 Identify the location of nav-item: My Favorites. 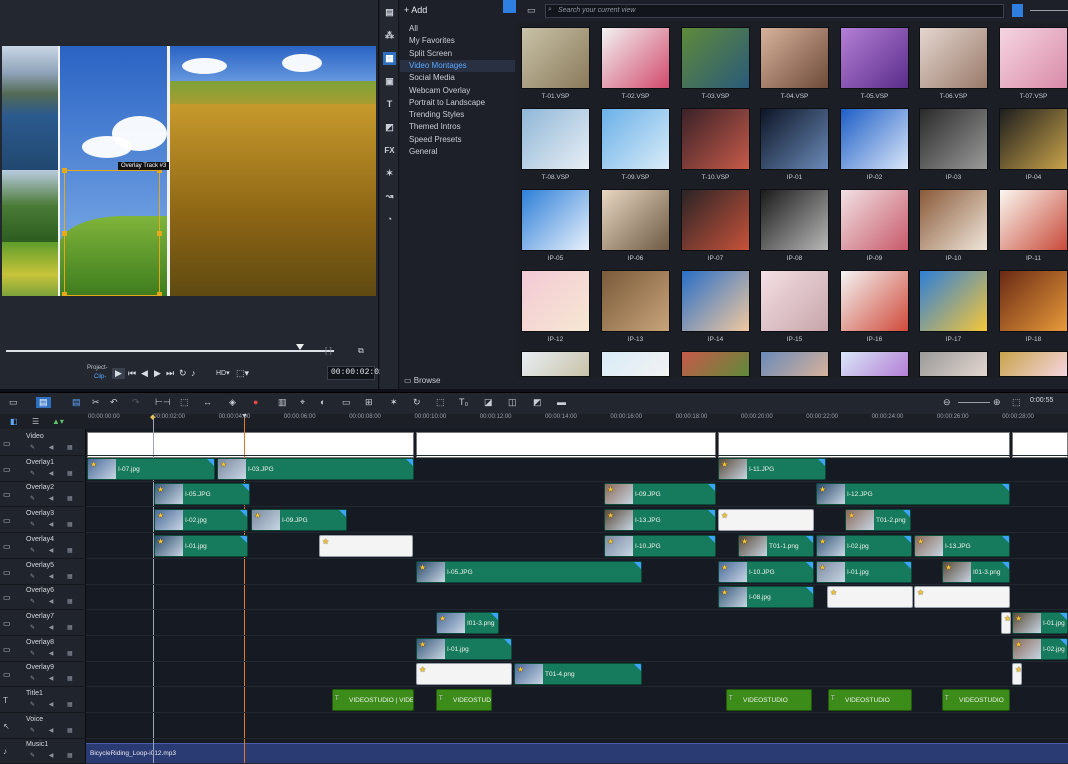
(432, 40).